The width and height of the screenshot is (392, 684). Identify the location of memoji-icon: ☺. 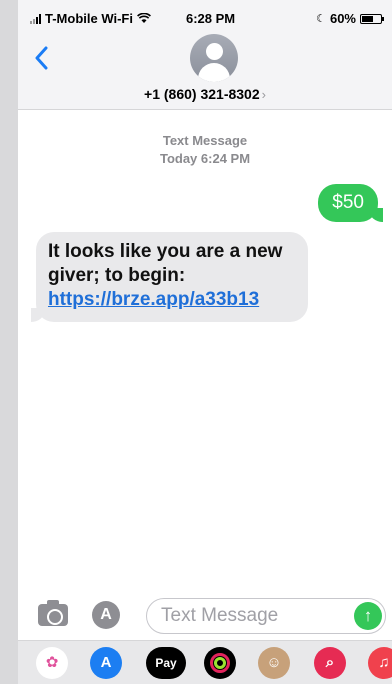
(274, 662).